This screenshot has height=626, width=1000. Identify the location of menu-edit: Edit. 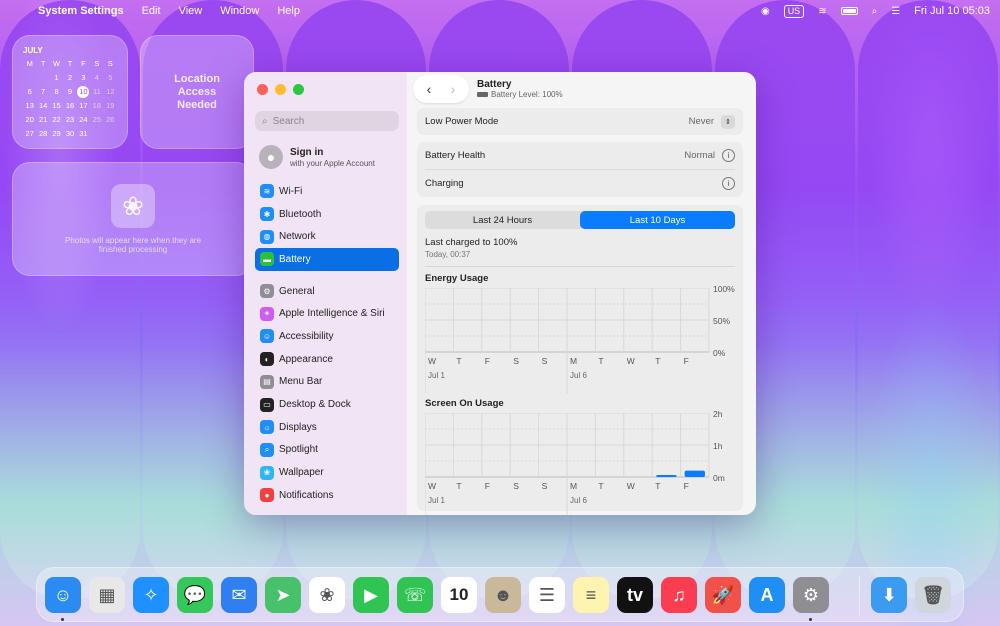
(151, 11).